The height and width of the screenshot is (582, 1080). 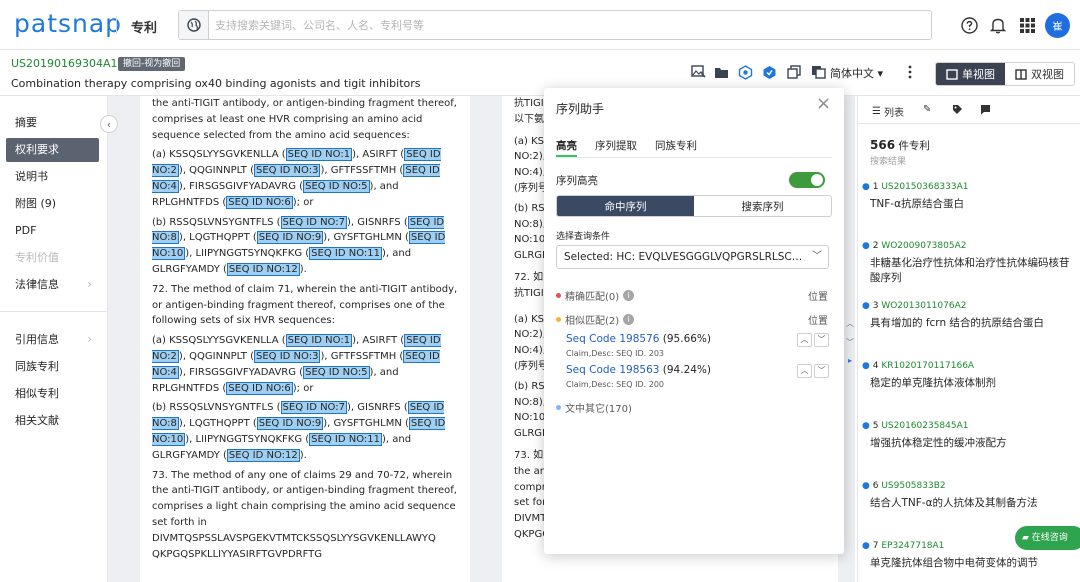 I want to click on nav-item-figures: 附图 (9), so click(x=52, y=204).